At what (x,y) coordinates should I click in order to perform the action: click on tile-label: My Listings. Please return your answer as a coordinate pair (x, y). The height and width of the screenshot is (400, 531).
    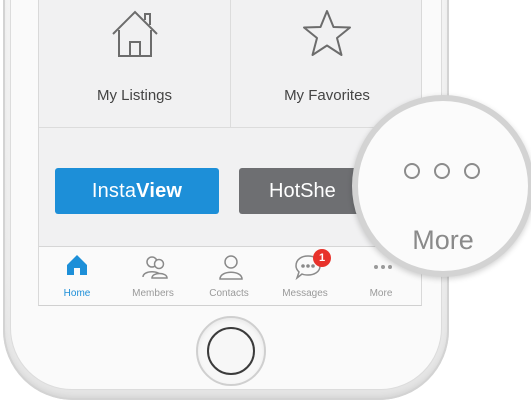
    Looking at the image, I should click on (134, 95).